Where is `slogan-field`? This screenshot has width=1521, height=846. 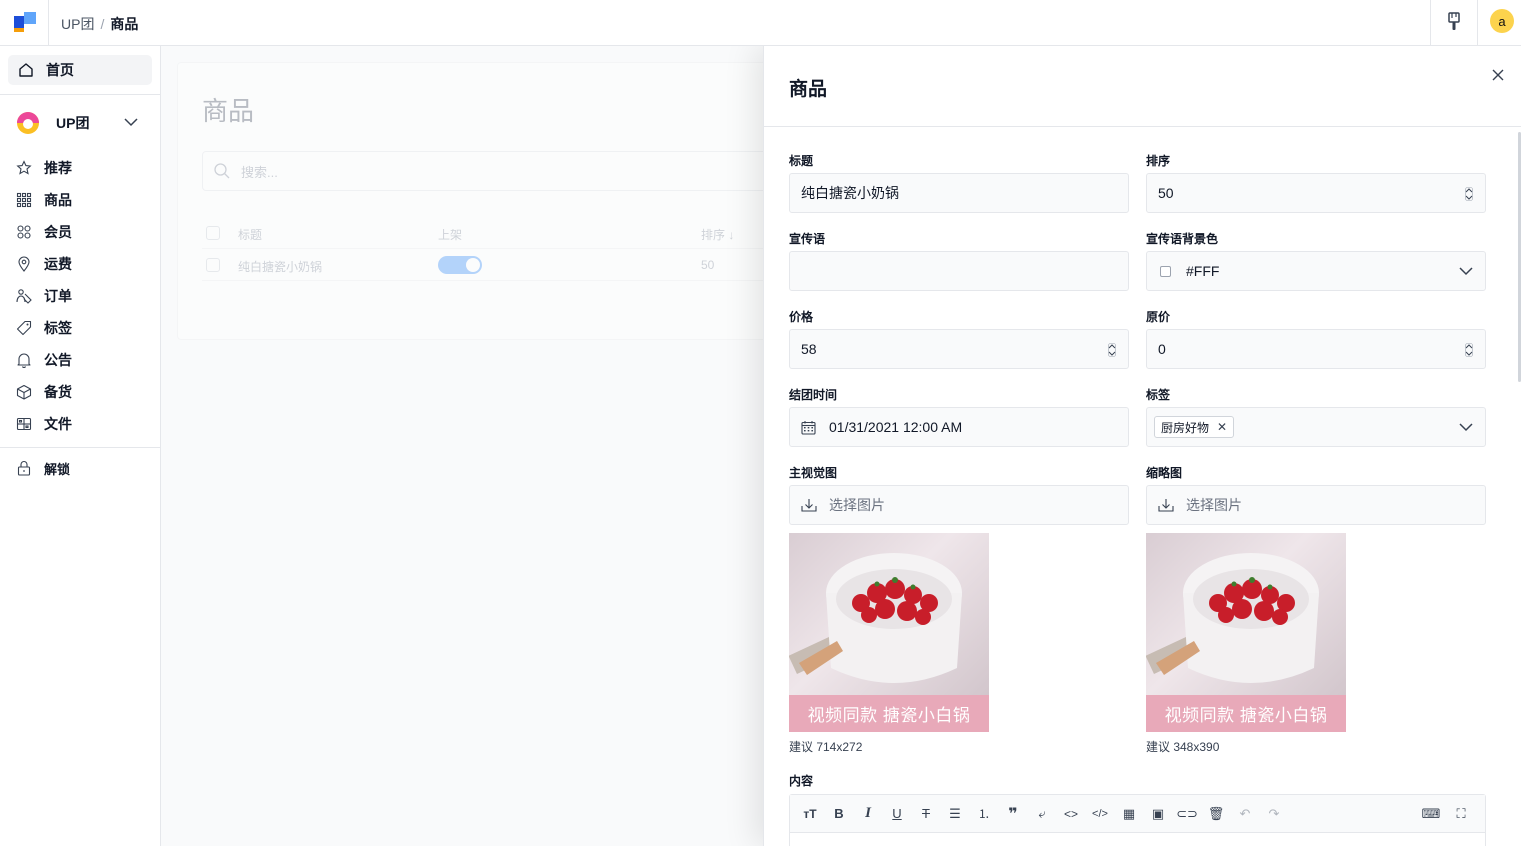 slogan-field is located at coordinates (959, 271).